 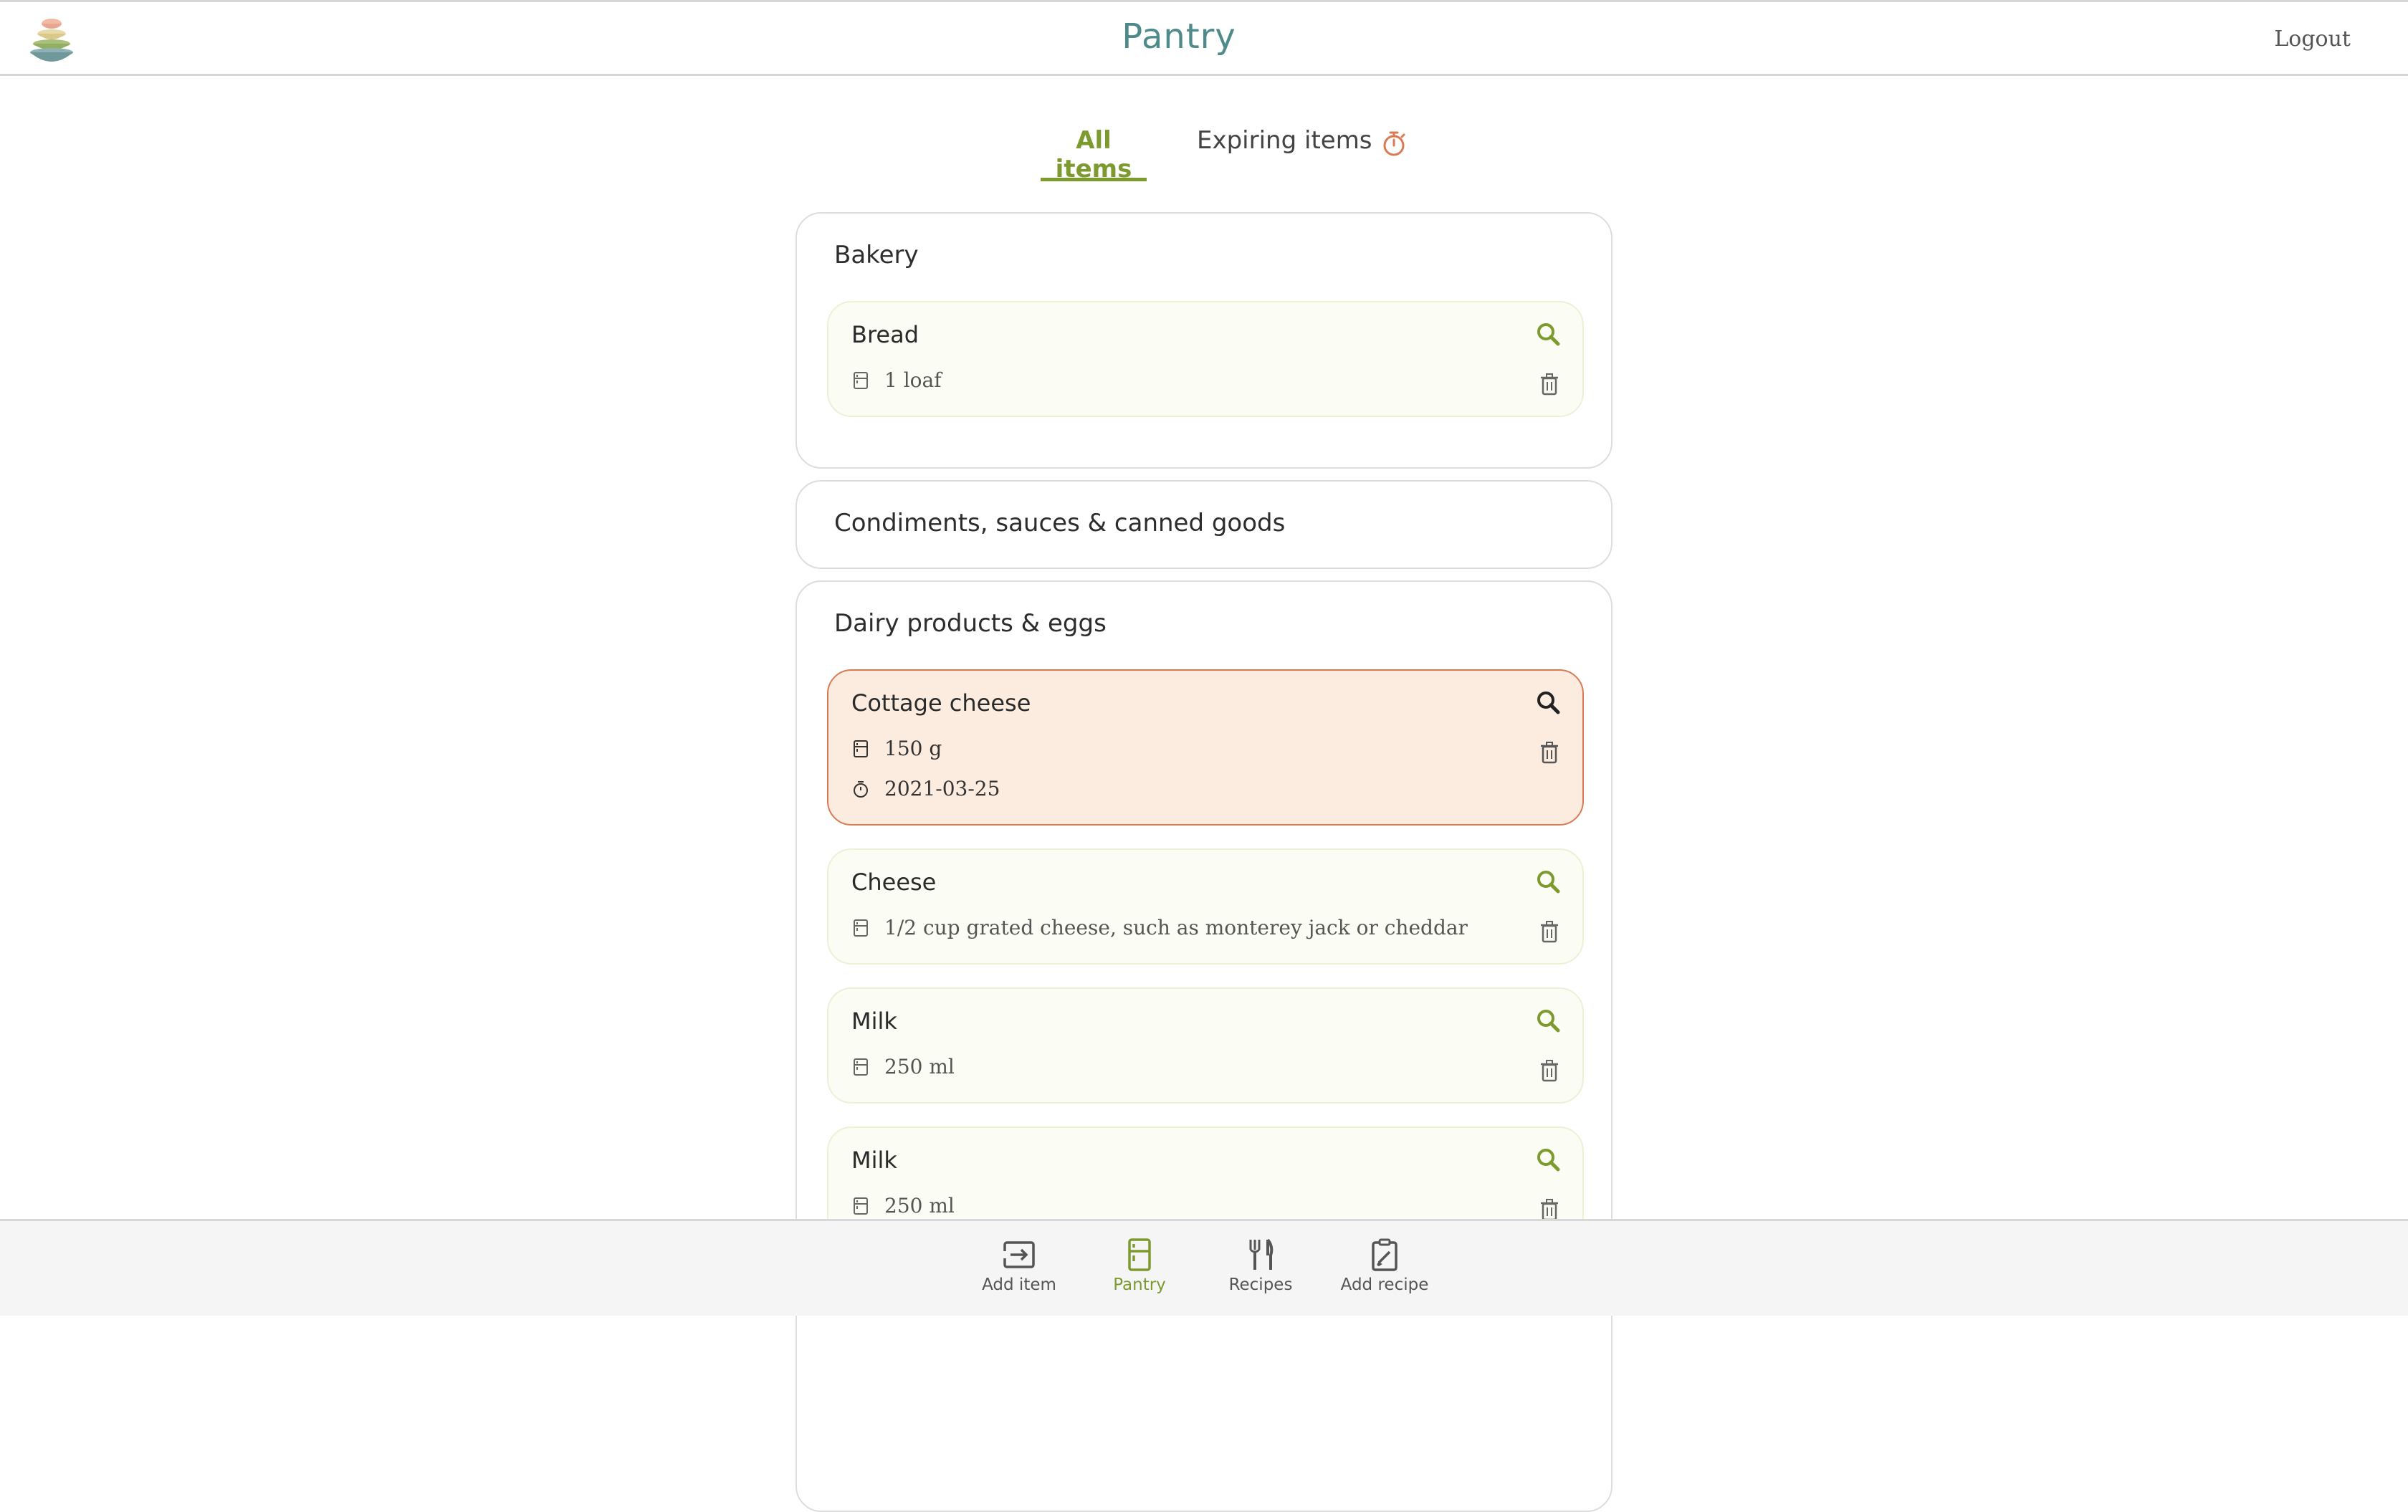 I want to click on item-expiry-date: 2021-03-25, so click(x=942, y=788).